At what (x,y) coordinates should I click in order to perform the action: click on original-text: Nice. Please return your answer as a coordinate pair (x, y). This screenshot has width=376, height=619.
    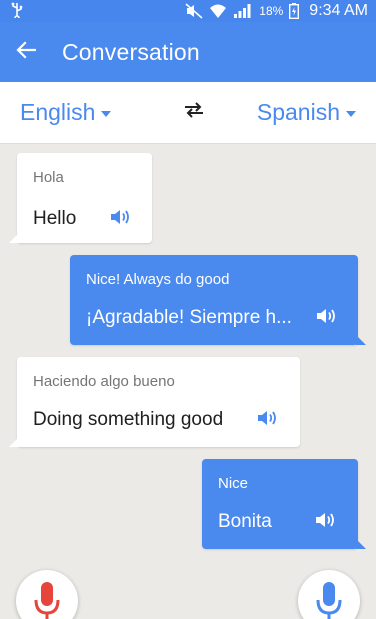
    Looking at the image, I should click on (233, 483).